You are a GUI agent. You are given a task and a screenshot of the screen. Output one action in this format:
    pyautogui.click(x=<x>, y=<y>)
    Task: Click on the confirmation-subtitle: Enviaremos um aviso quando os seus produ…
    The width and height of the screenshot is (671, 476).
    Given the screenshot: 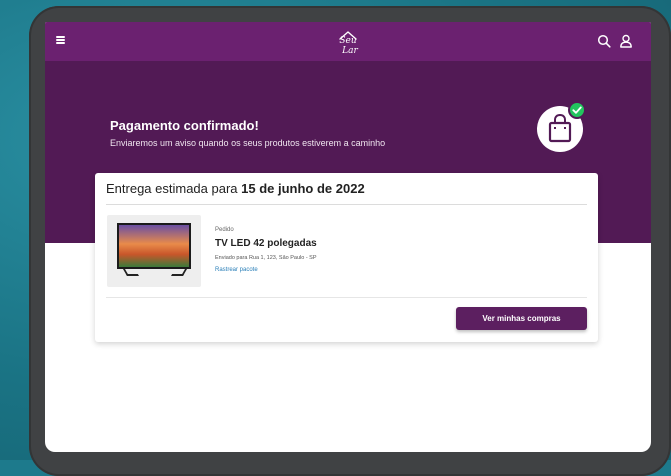 What is the action you would take?
    pyautogui.click(x=248, y=143)
    